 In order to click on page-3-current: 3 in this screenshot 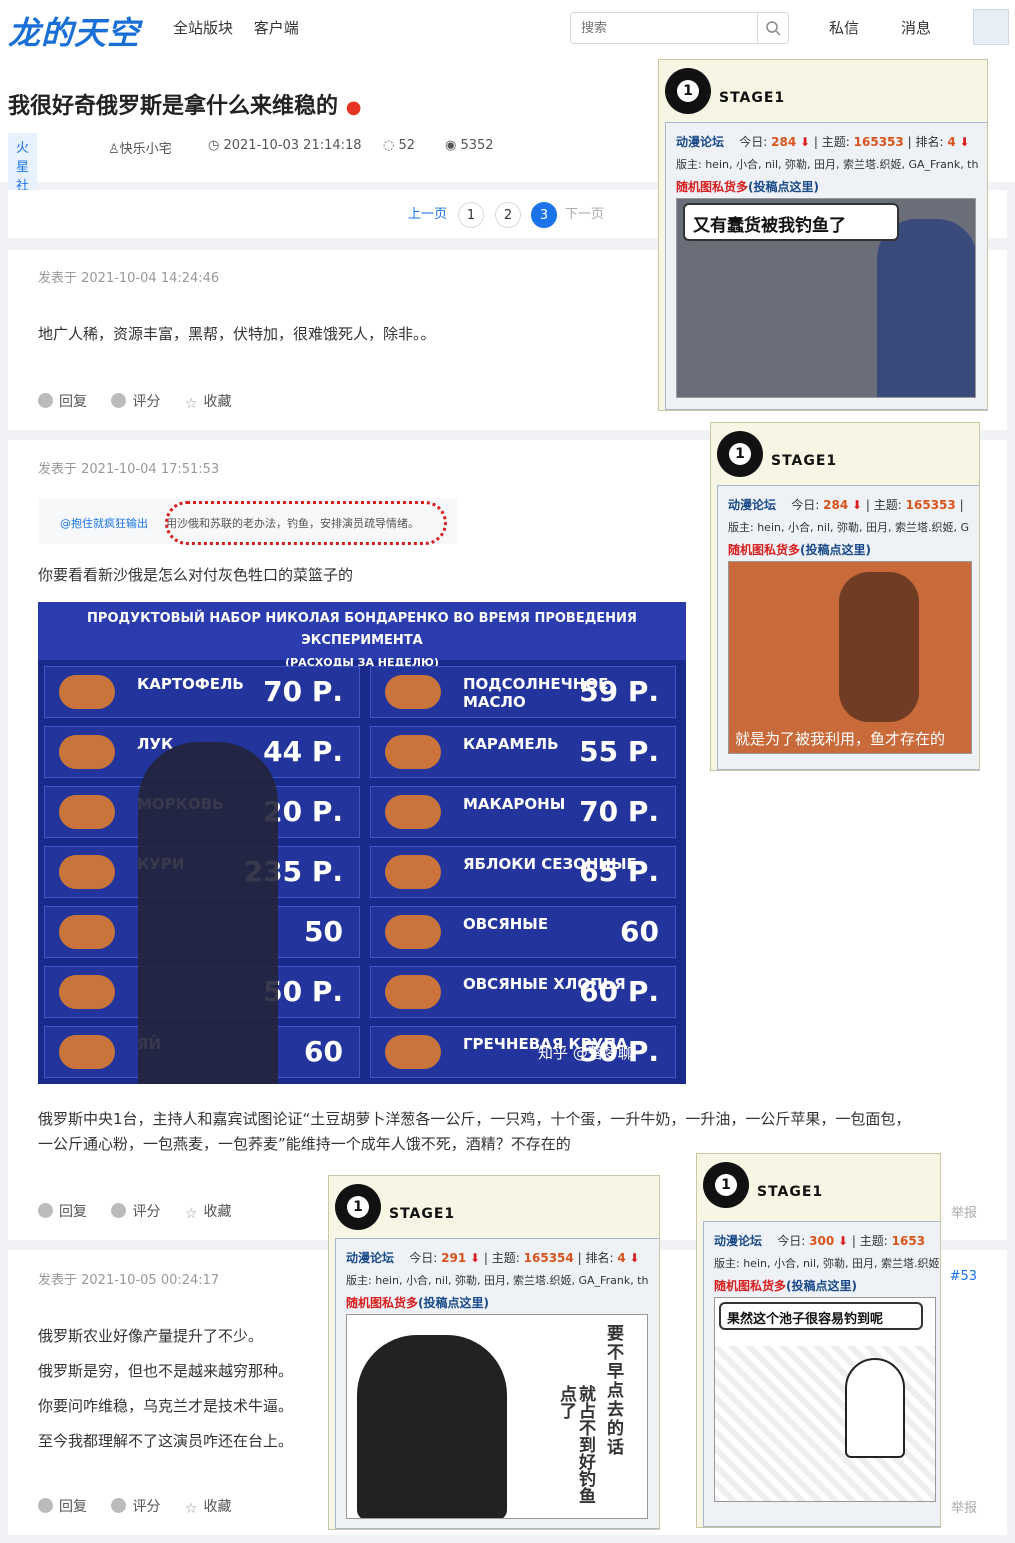, I will do `click(544, 215)`.